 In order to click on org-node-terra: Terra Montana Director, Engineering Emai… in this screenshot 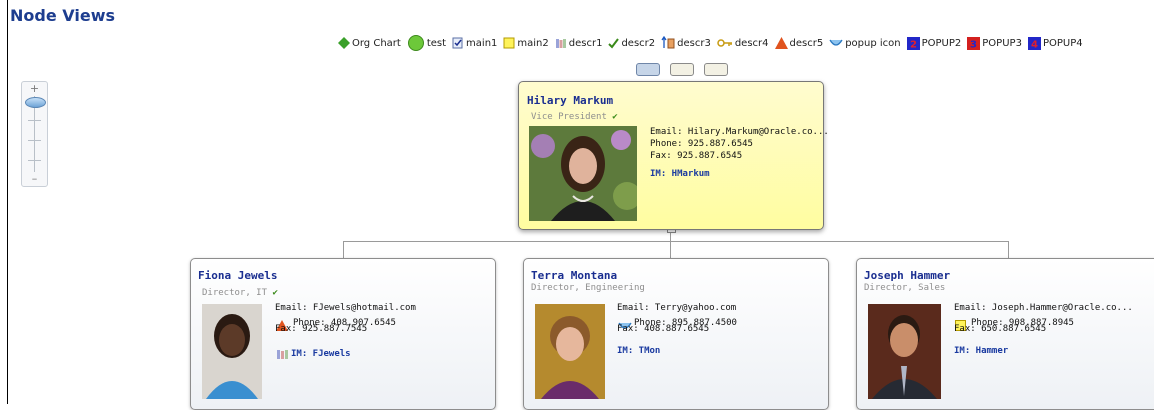, I will do `click(676, 334)`.